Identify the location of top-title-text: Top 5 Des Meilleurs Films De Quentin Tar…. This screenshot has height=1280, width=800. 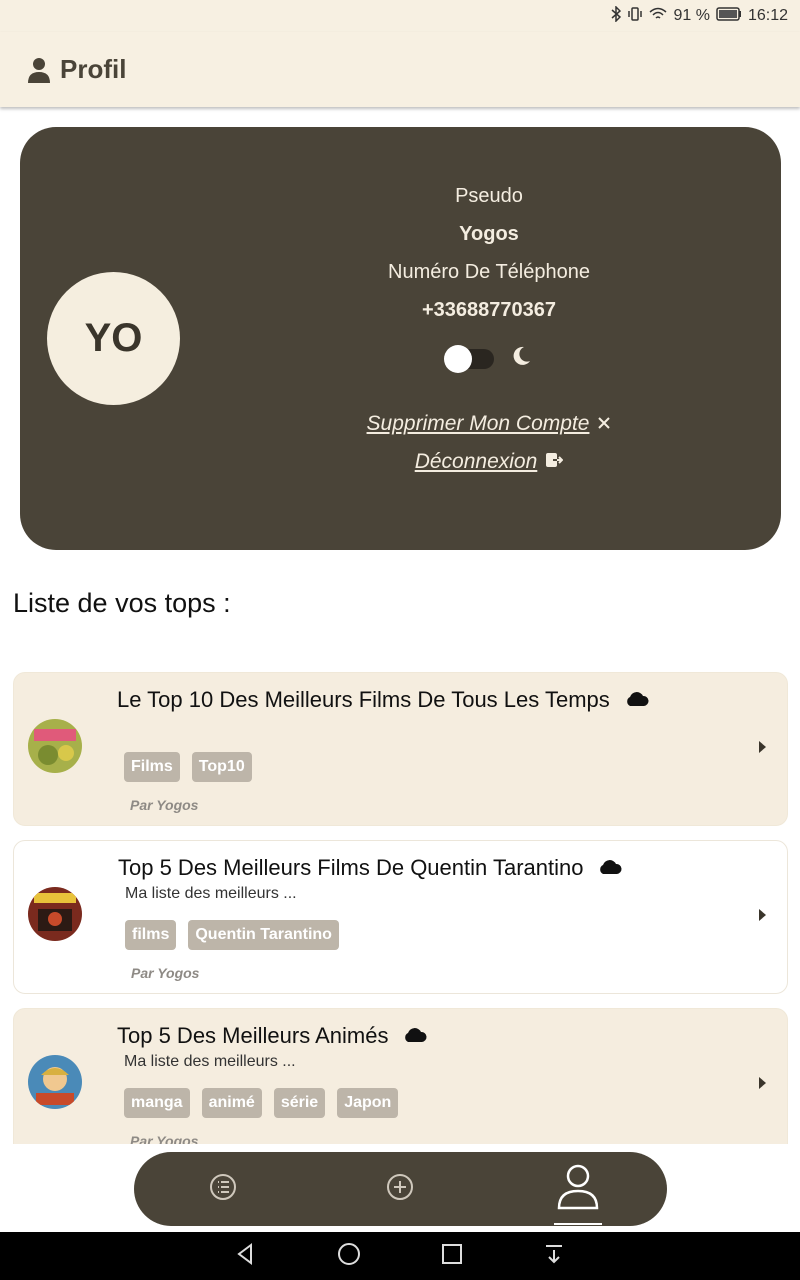
(351, 867).